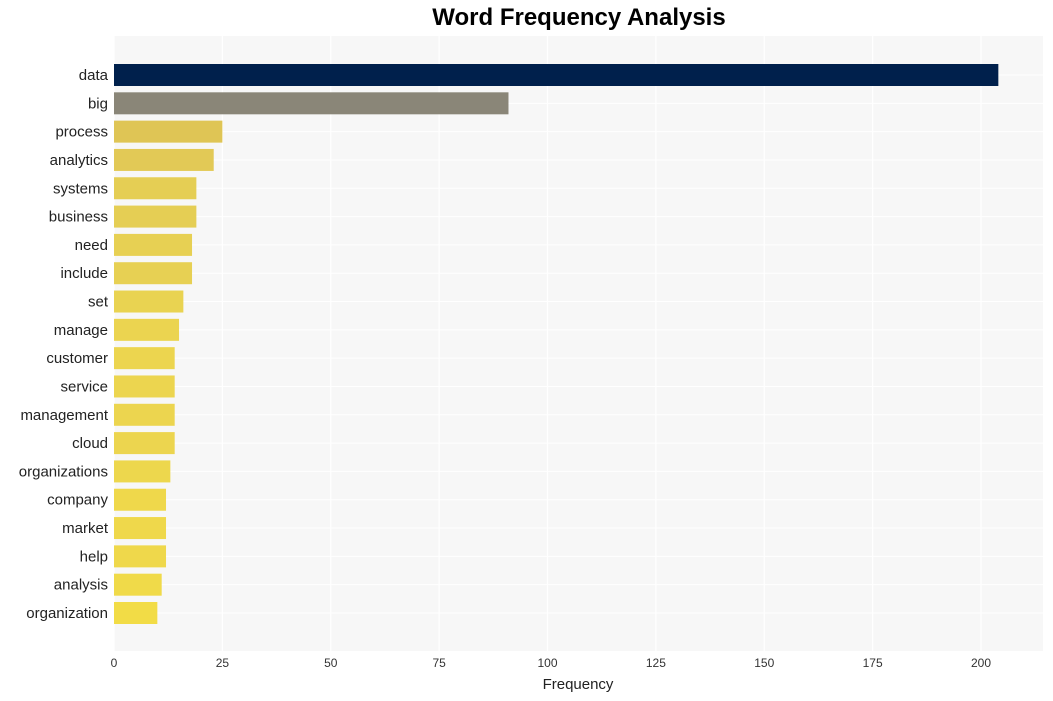 Image resolution: width=1053 pixels, height=701 pixels. I want to click on bar-organizations, so click(142, 471).